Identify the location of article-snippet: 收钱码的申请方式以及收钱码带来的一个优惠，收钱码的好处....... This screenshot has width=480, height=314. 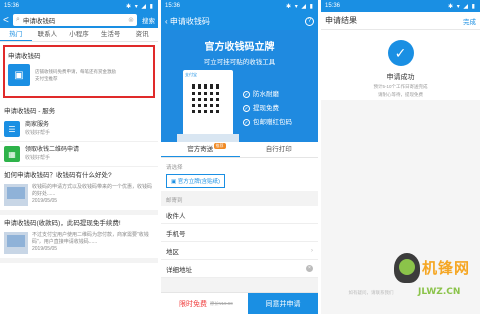
(92, 190).